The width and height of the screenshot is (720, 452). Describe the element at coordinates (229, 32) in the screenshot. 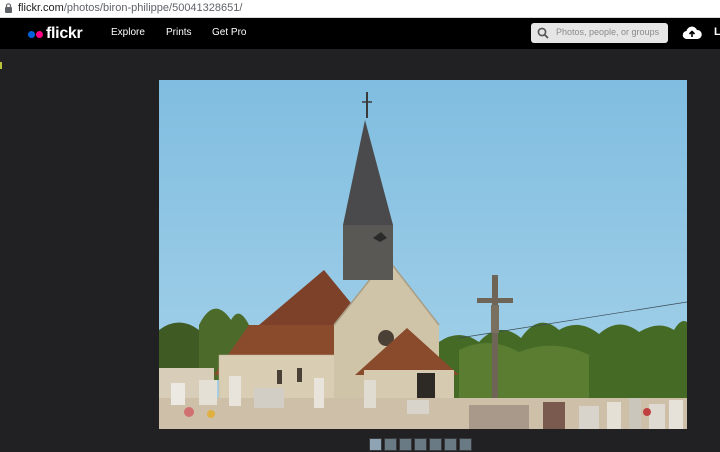

I see `nav-get-pro: Get Pro` at that location.